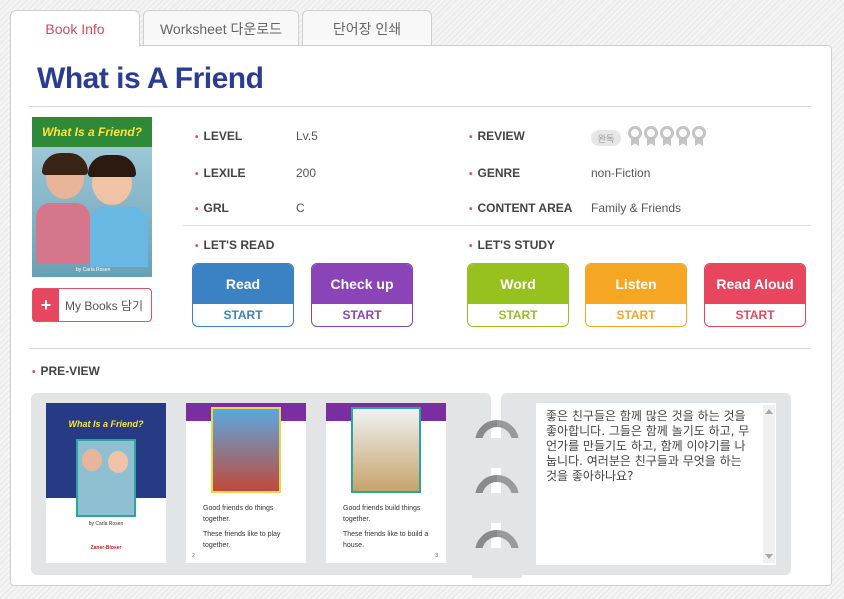  I want to click on scroll-up-icon, so click(769, 411).